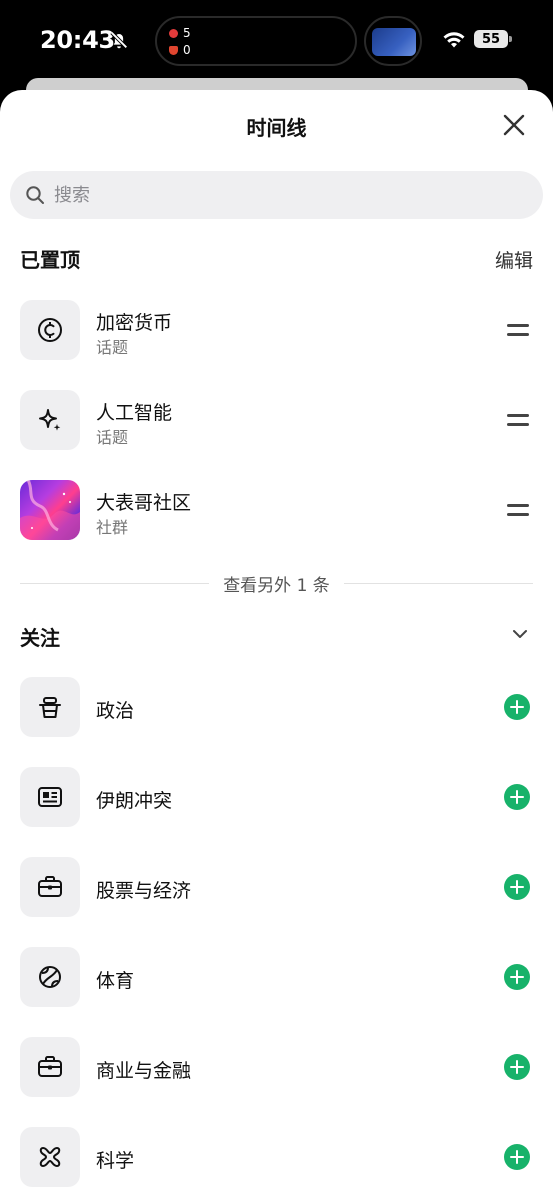 The height and width of the screenshot is (1200, 553). What do you see at coordinates (276, 708) in the screenshot?
I see `following-item-politics: 政治` at bounding box center [276, 708].